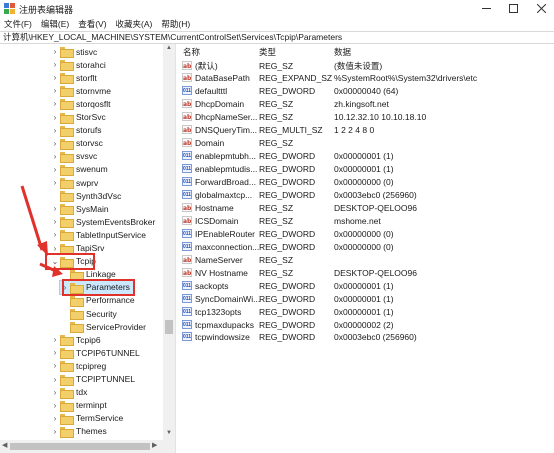 Image resolution: width=554 pixels, height=453 pixels. I want to click on folder-icon, so click(67, 223).